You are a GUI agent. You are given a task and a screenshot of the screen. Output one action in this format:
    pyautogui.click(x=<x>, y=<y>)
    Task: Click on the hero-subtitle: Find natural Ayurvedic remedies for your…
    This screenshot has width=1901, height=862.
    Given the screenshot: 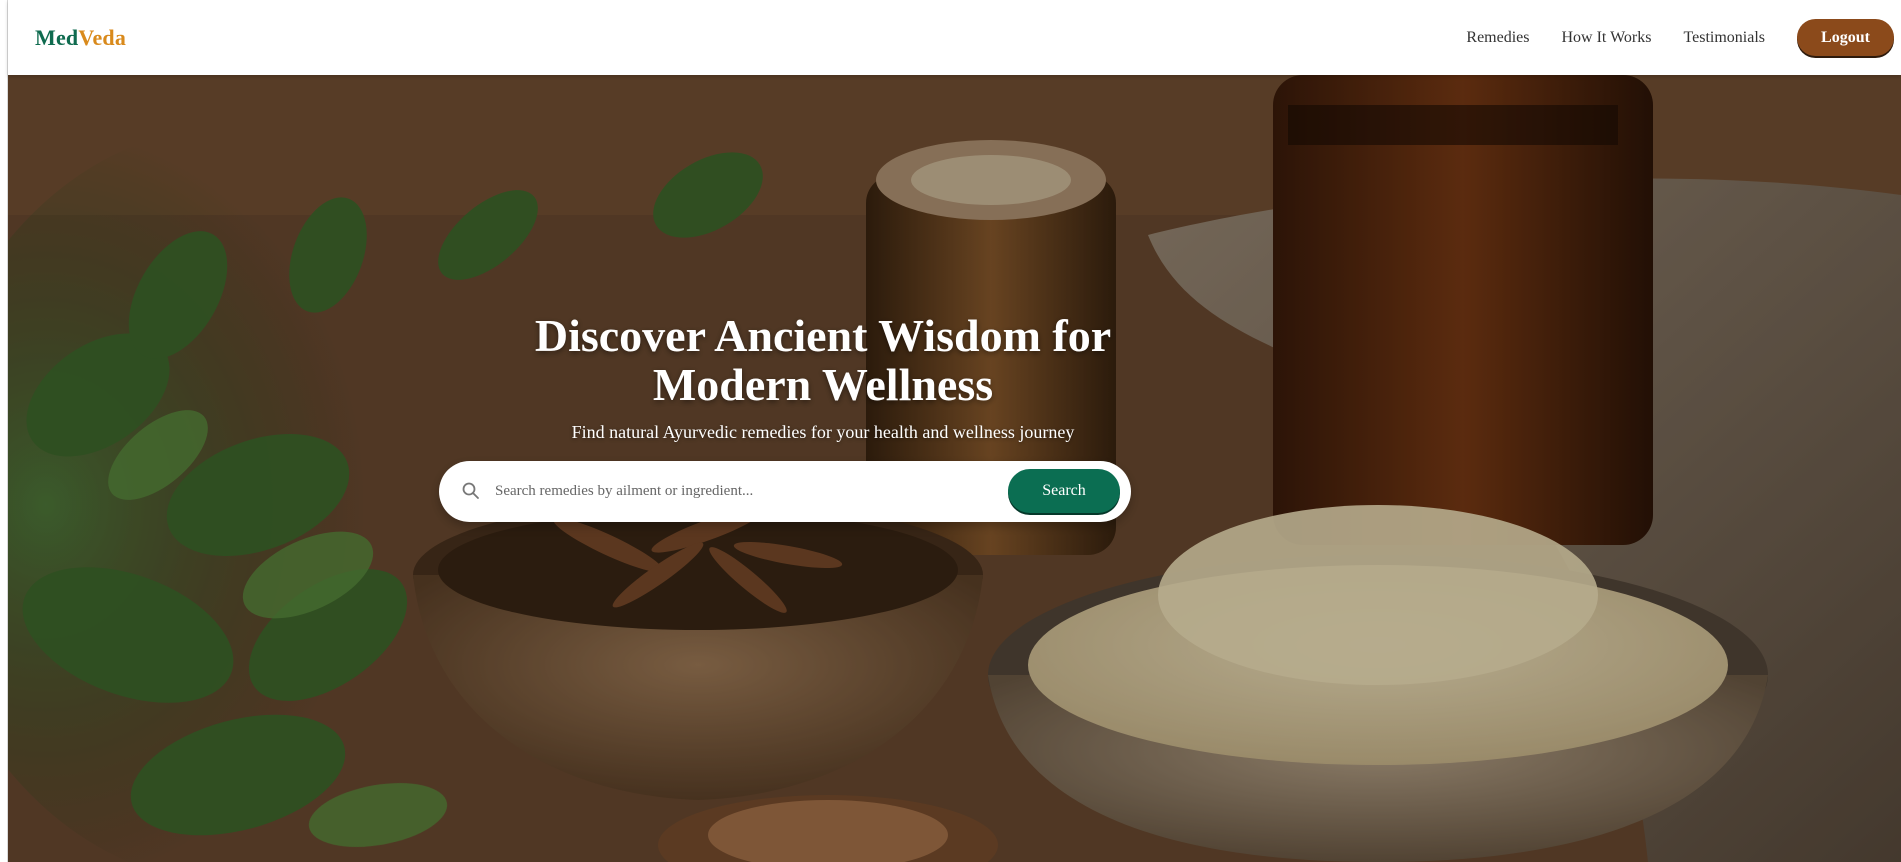 What is the action you would take?
    pyautogui.click(x=823, y=432)
    